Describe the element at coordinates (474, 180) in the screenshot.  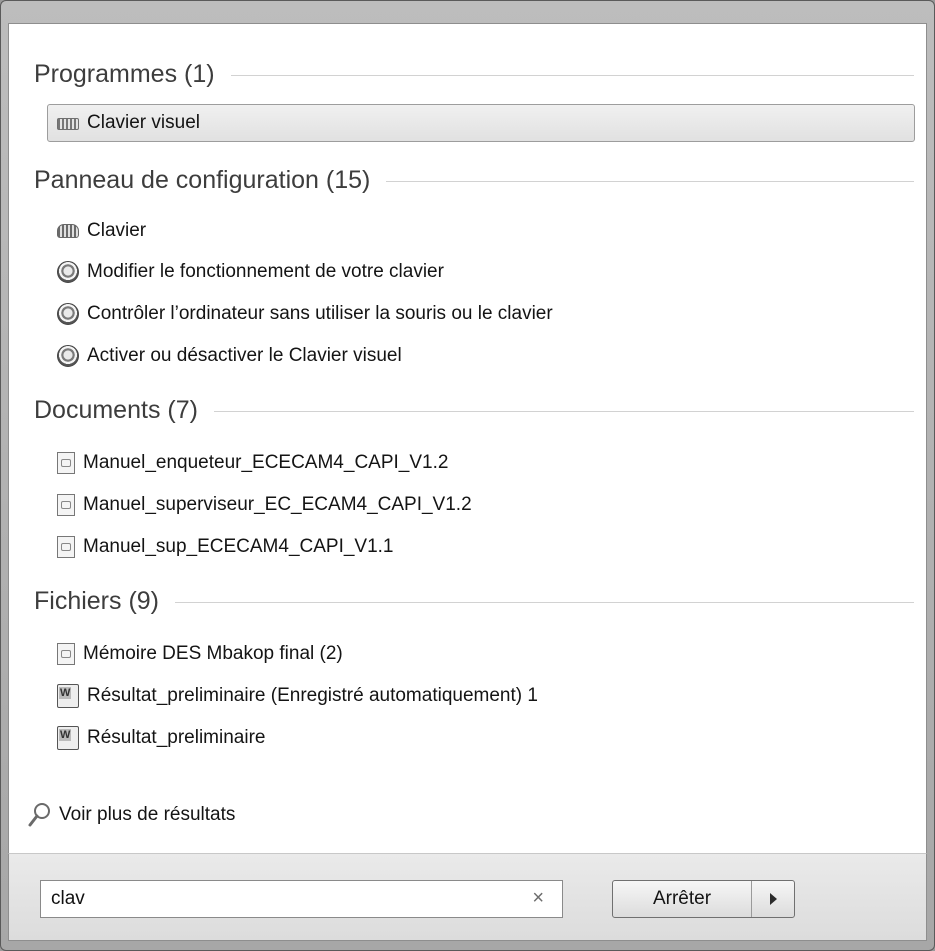
I see `section-header-panneau: Panneau de configuration (15)` at that location.